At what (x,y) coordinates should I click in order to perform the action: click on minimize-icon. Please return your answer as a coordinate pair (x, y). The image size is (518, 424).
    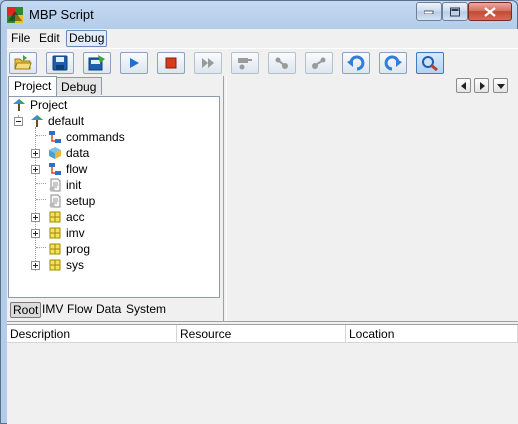
    Looking at the image, I should click on (429, 12).